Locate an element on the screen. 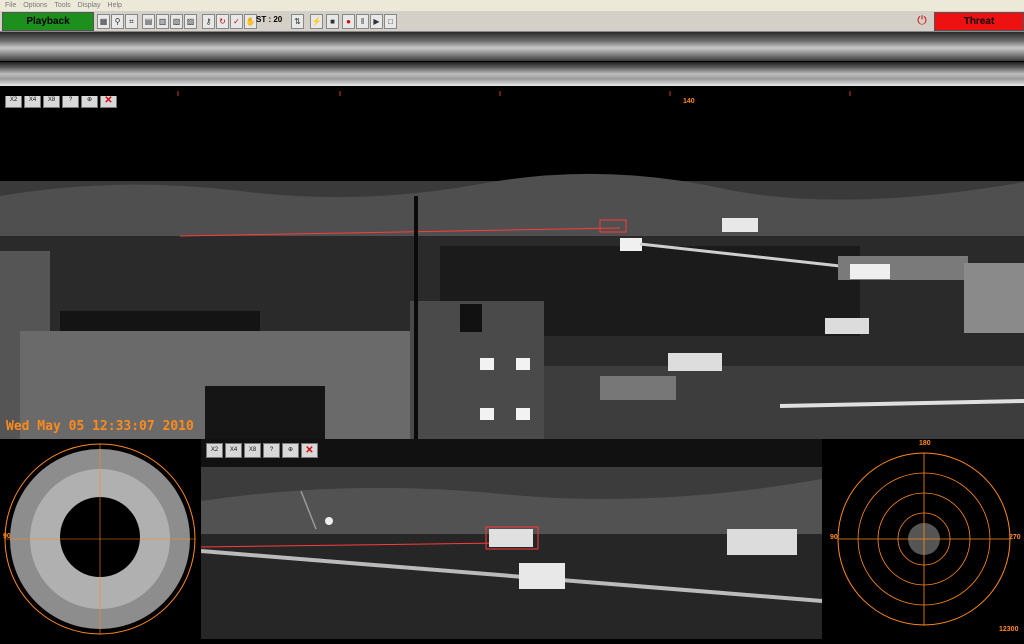 The height and width of the screenshot is (644, 1024). radar-top-label: 180 is located at coordinates (925, 443).